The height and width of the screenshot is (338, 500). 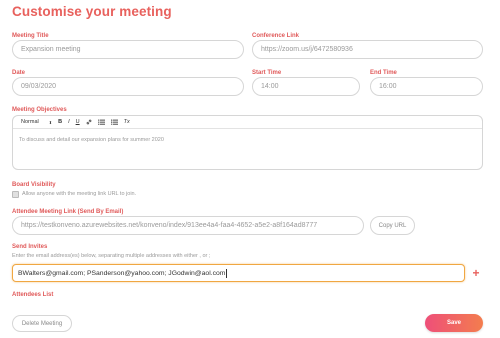 I want to click on add-invite-plus-icon: +, so click(x=476, y=273).